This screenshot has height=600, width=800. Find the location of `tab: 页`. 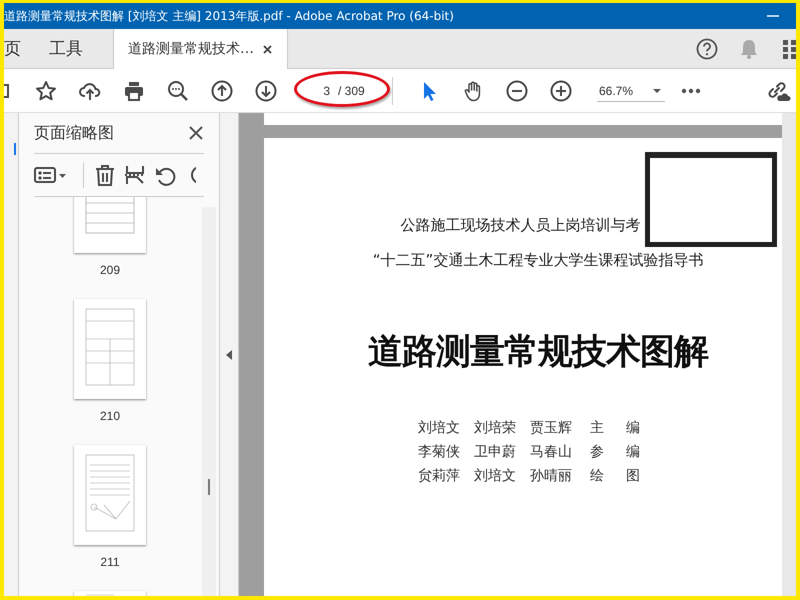

tab: 页 is located at coordinates (19, 48).